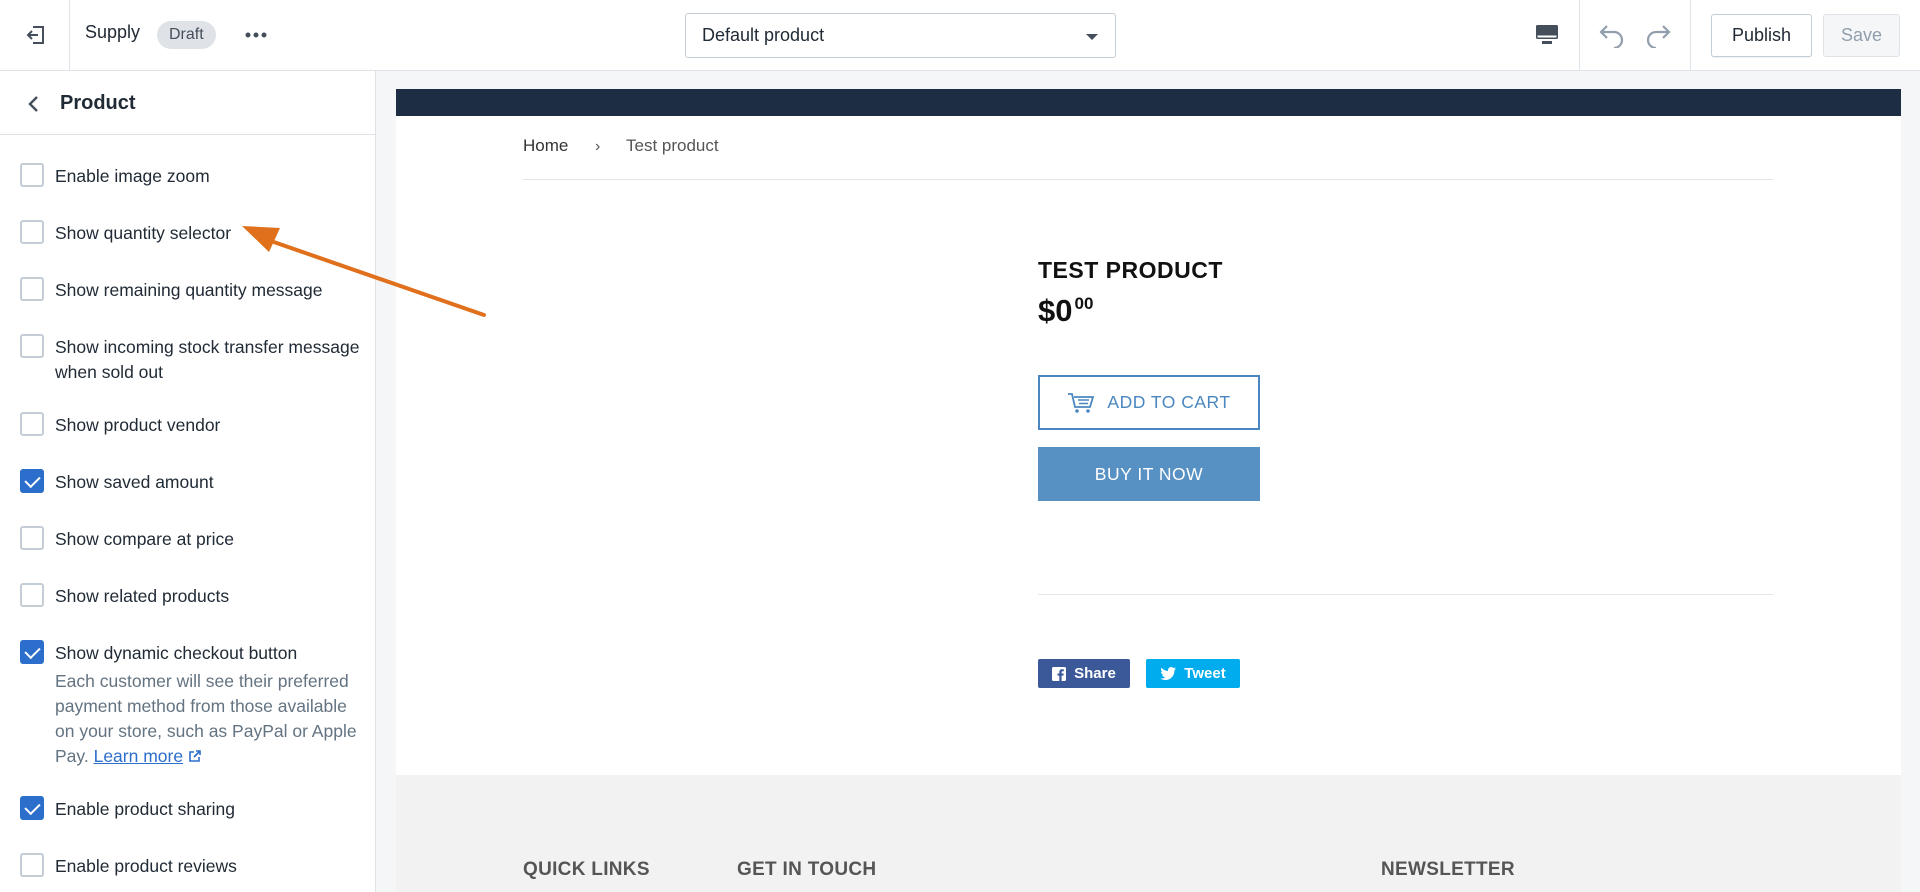  Describe the element at coordinates (1761, 35) in the screenshot. I see `publish-button: Publish` at that location.